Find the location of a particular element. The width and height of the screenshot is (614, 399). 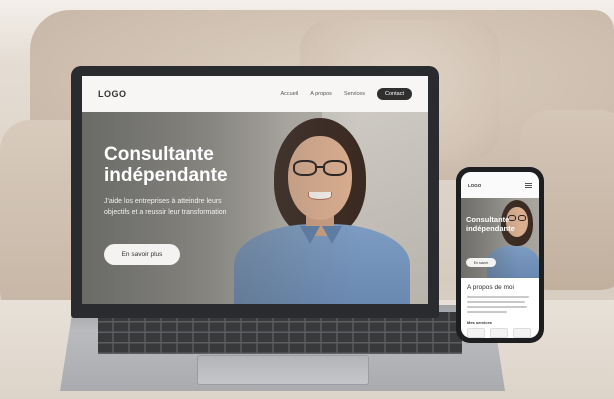

hamburger-menu-icon is located at coordinates (528, 185).